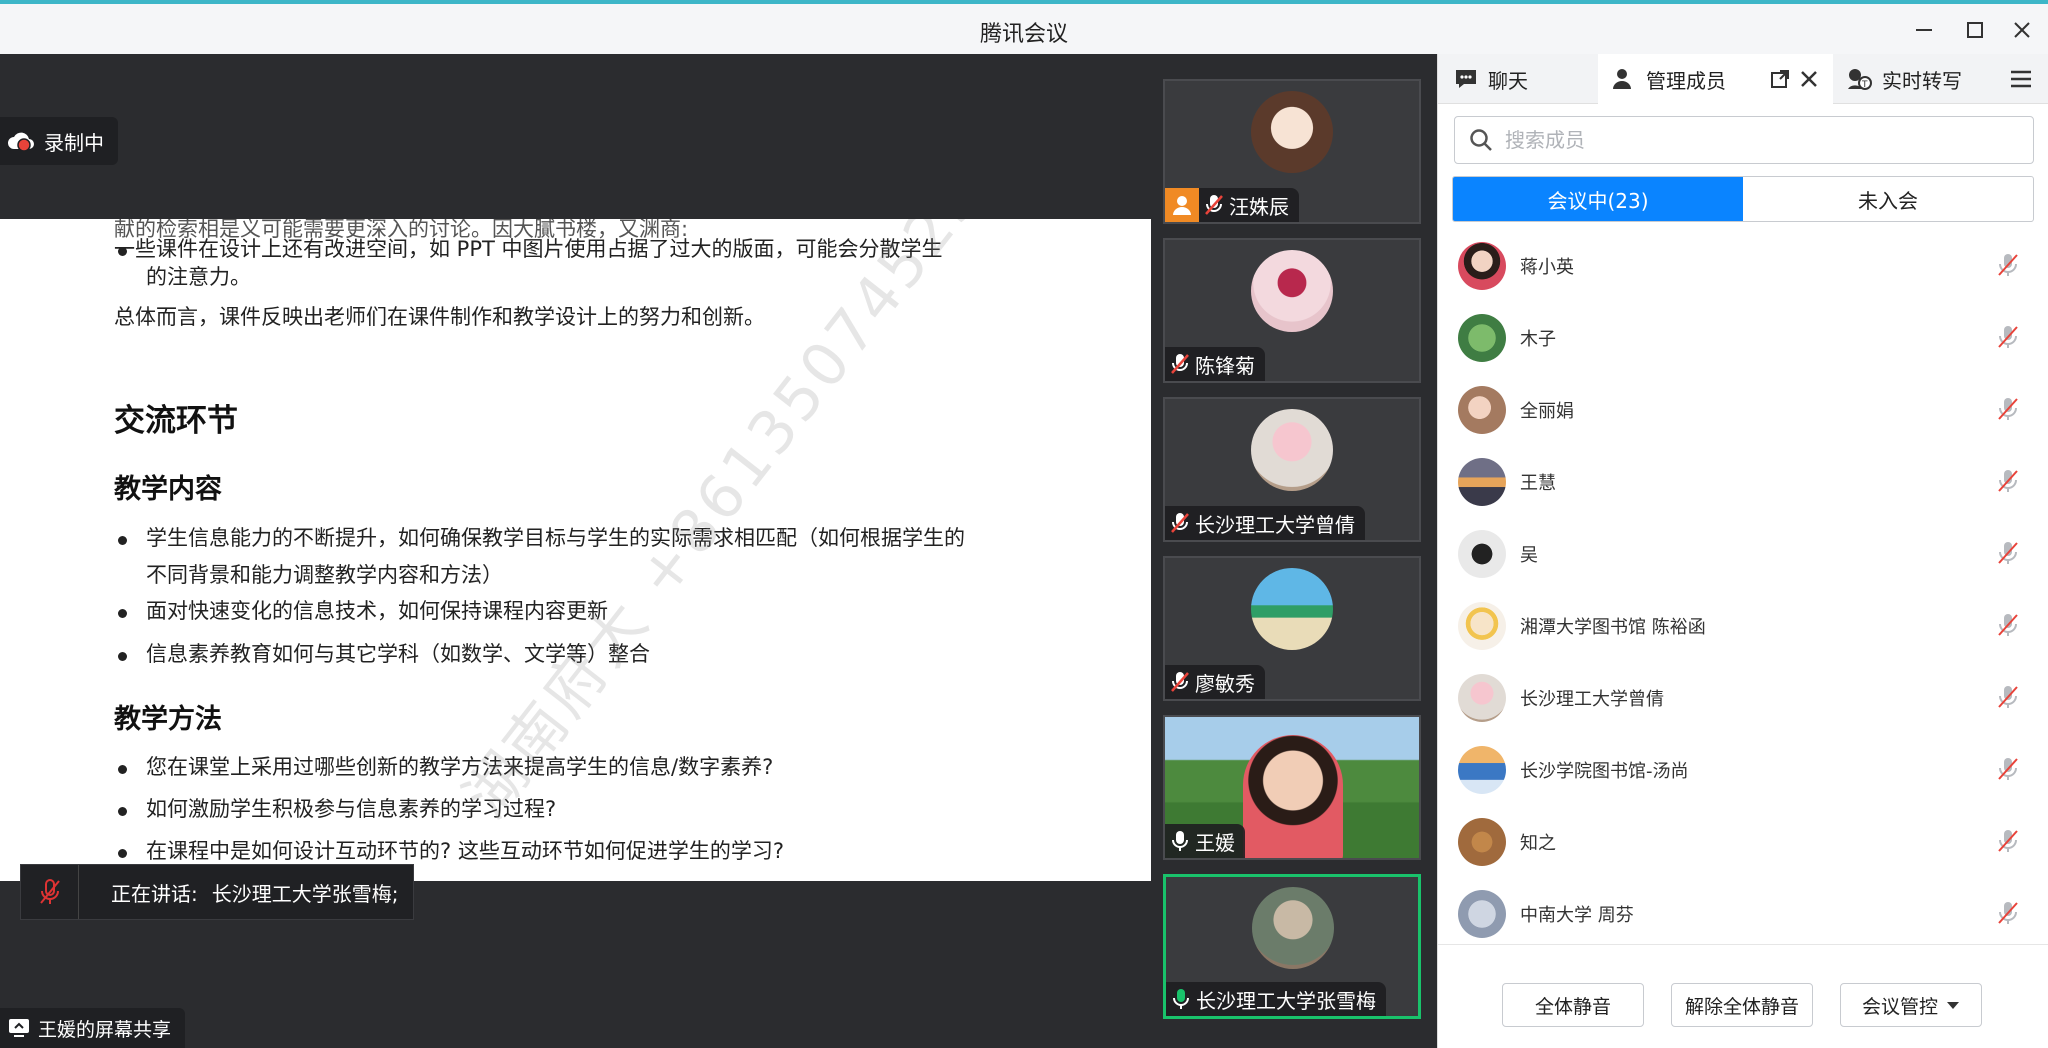 Image resolution: width=2048 pixels, height=1048 pixels. What do you see at coordinates (1743, 698) in the screenshot?
I see `list-item: 长沙理工大学曾倩` at bounding box center [1743, 698].